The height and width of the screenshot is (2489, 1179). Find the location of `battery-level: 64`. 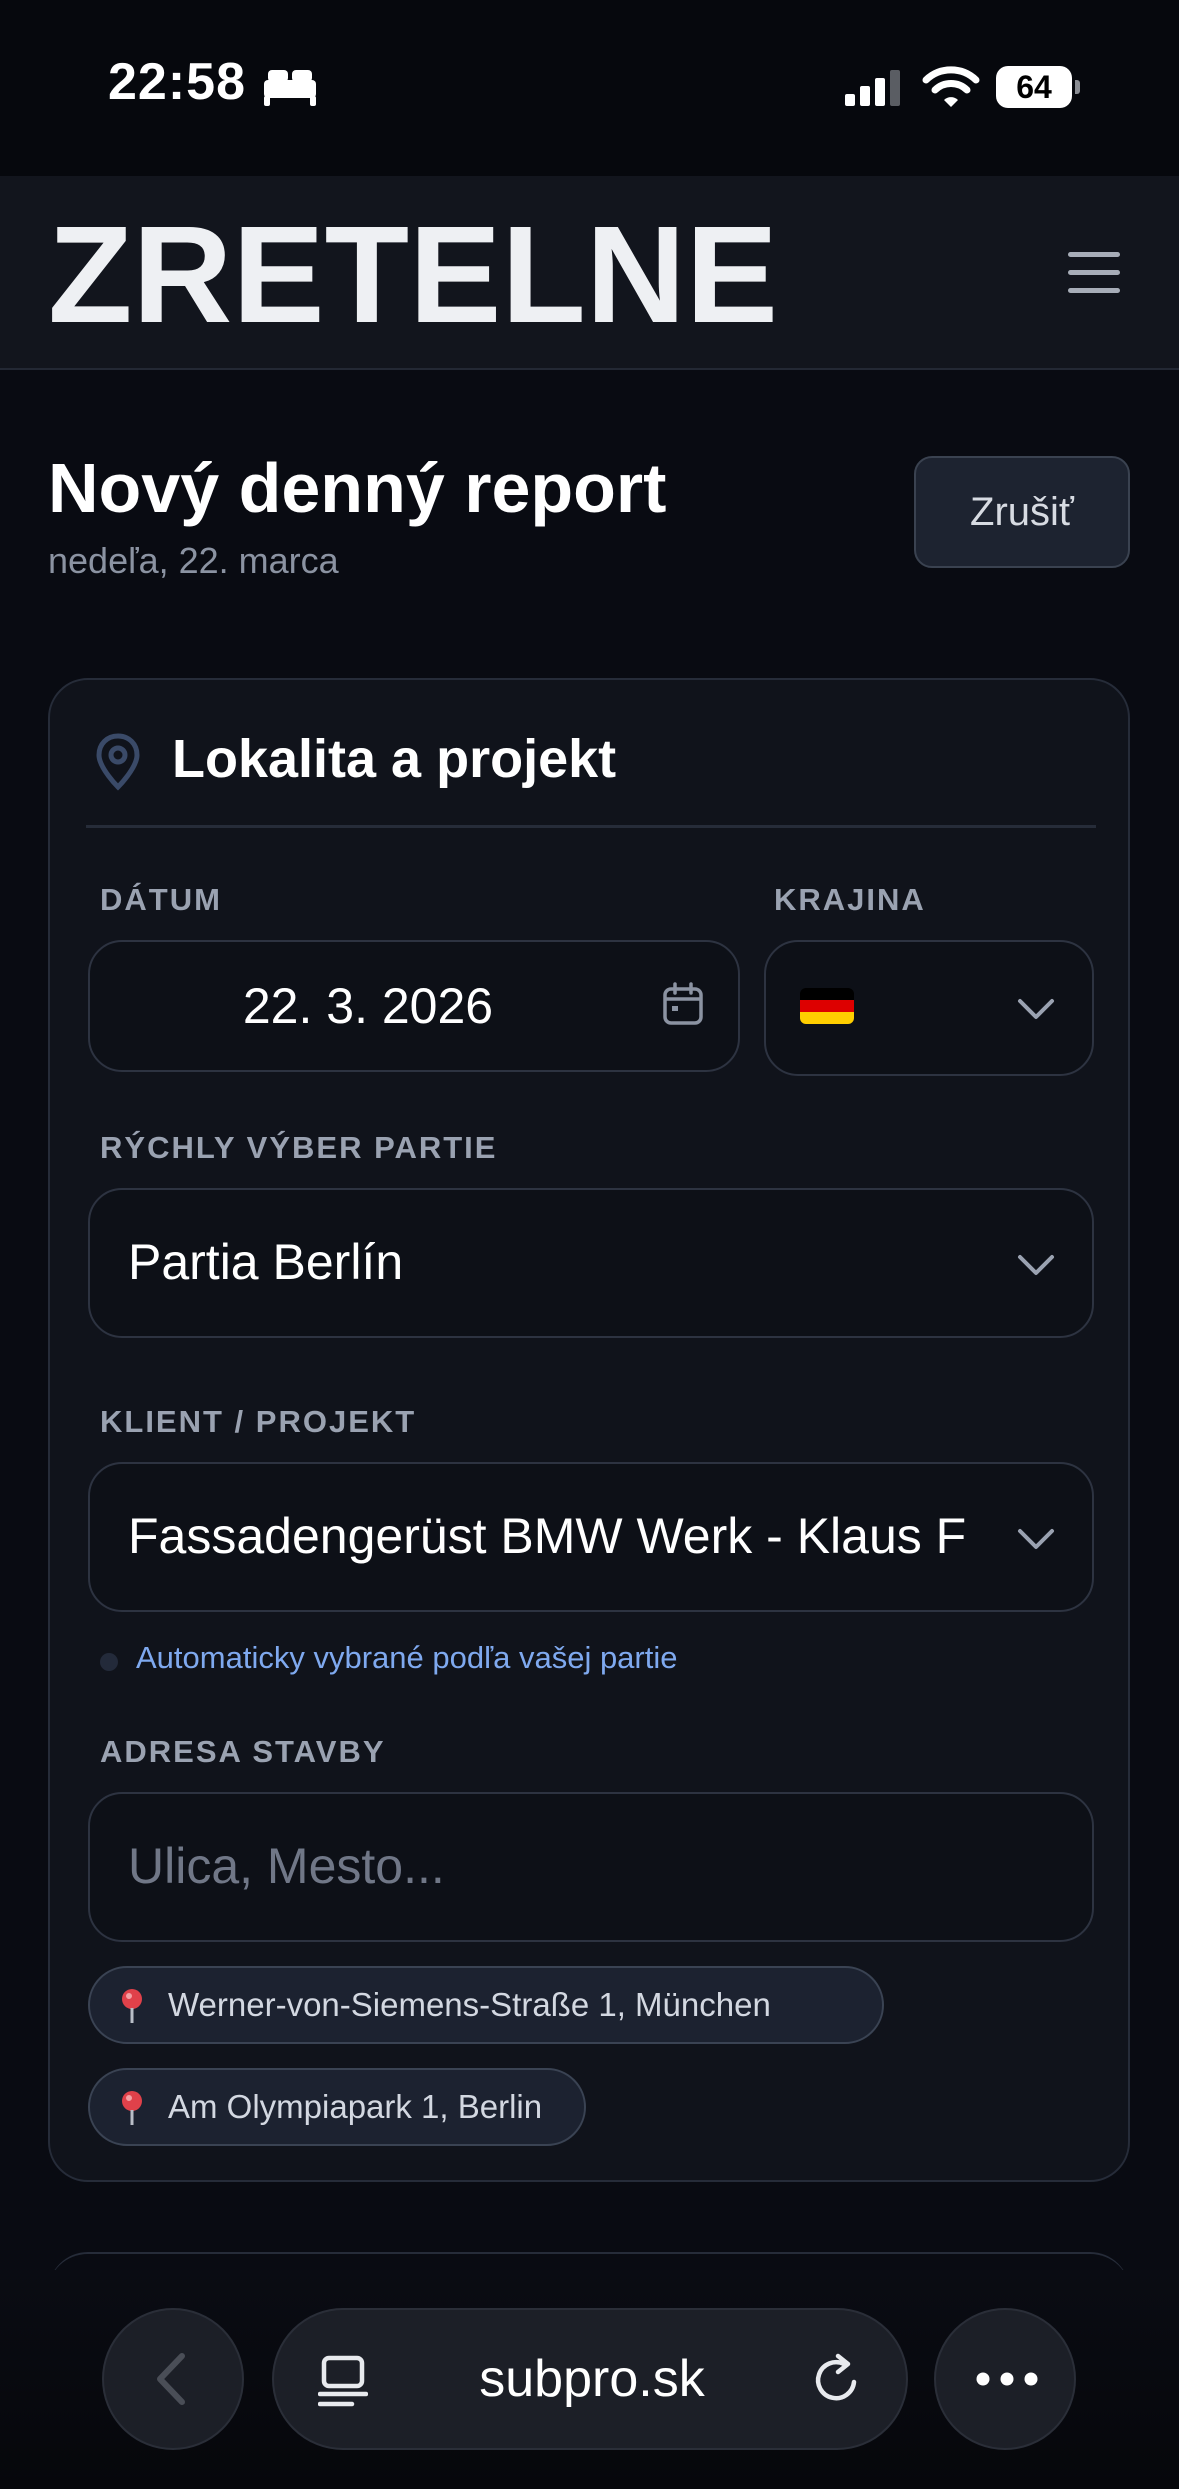

battery-level: 64 is located at coordinates (1034, 87).